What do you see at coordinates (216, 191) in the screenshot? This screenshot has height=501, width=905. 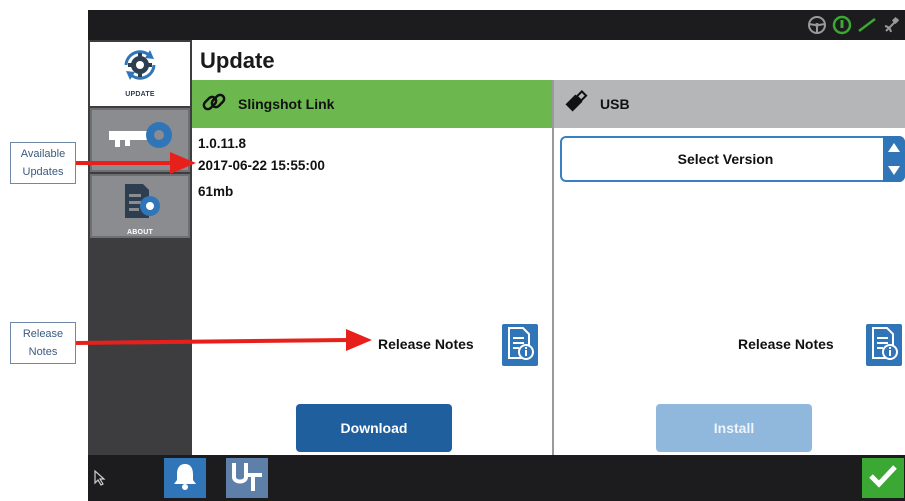 I see `update-size: 61mb` at bounding box center [216, 191].